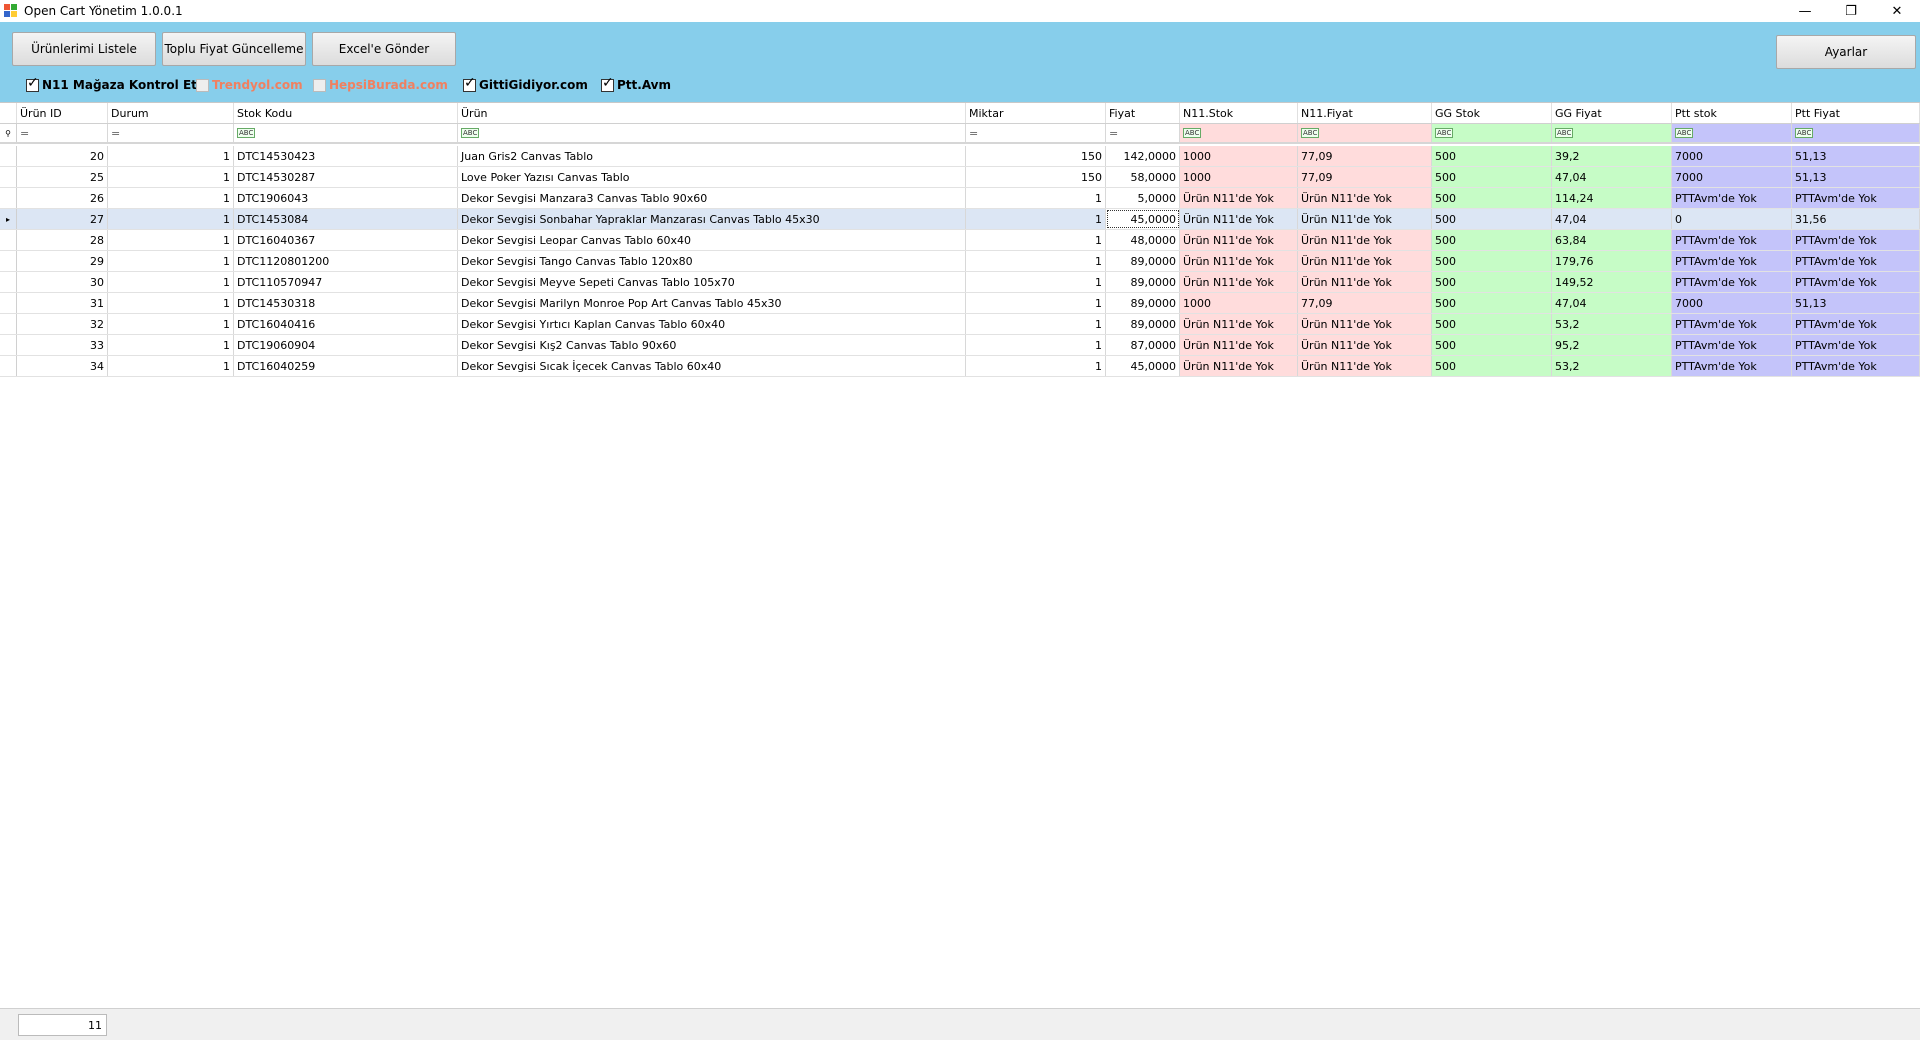 This screenshot has height=1040, width=1920. I want to click on cell-price: 142,0000, so click(1143, 156).